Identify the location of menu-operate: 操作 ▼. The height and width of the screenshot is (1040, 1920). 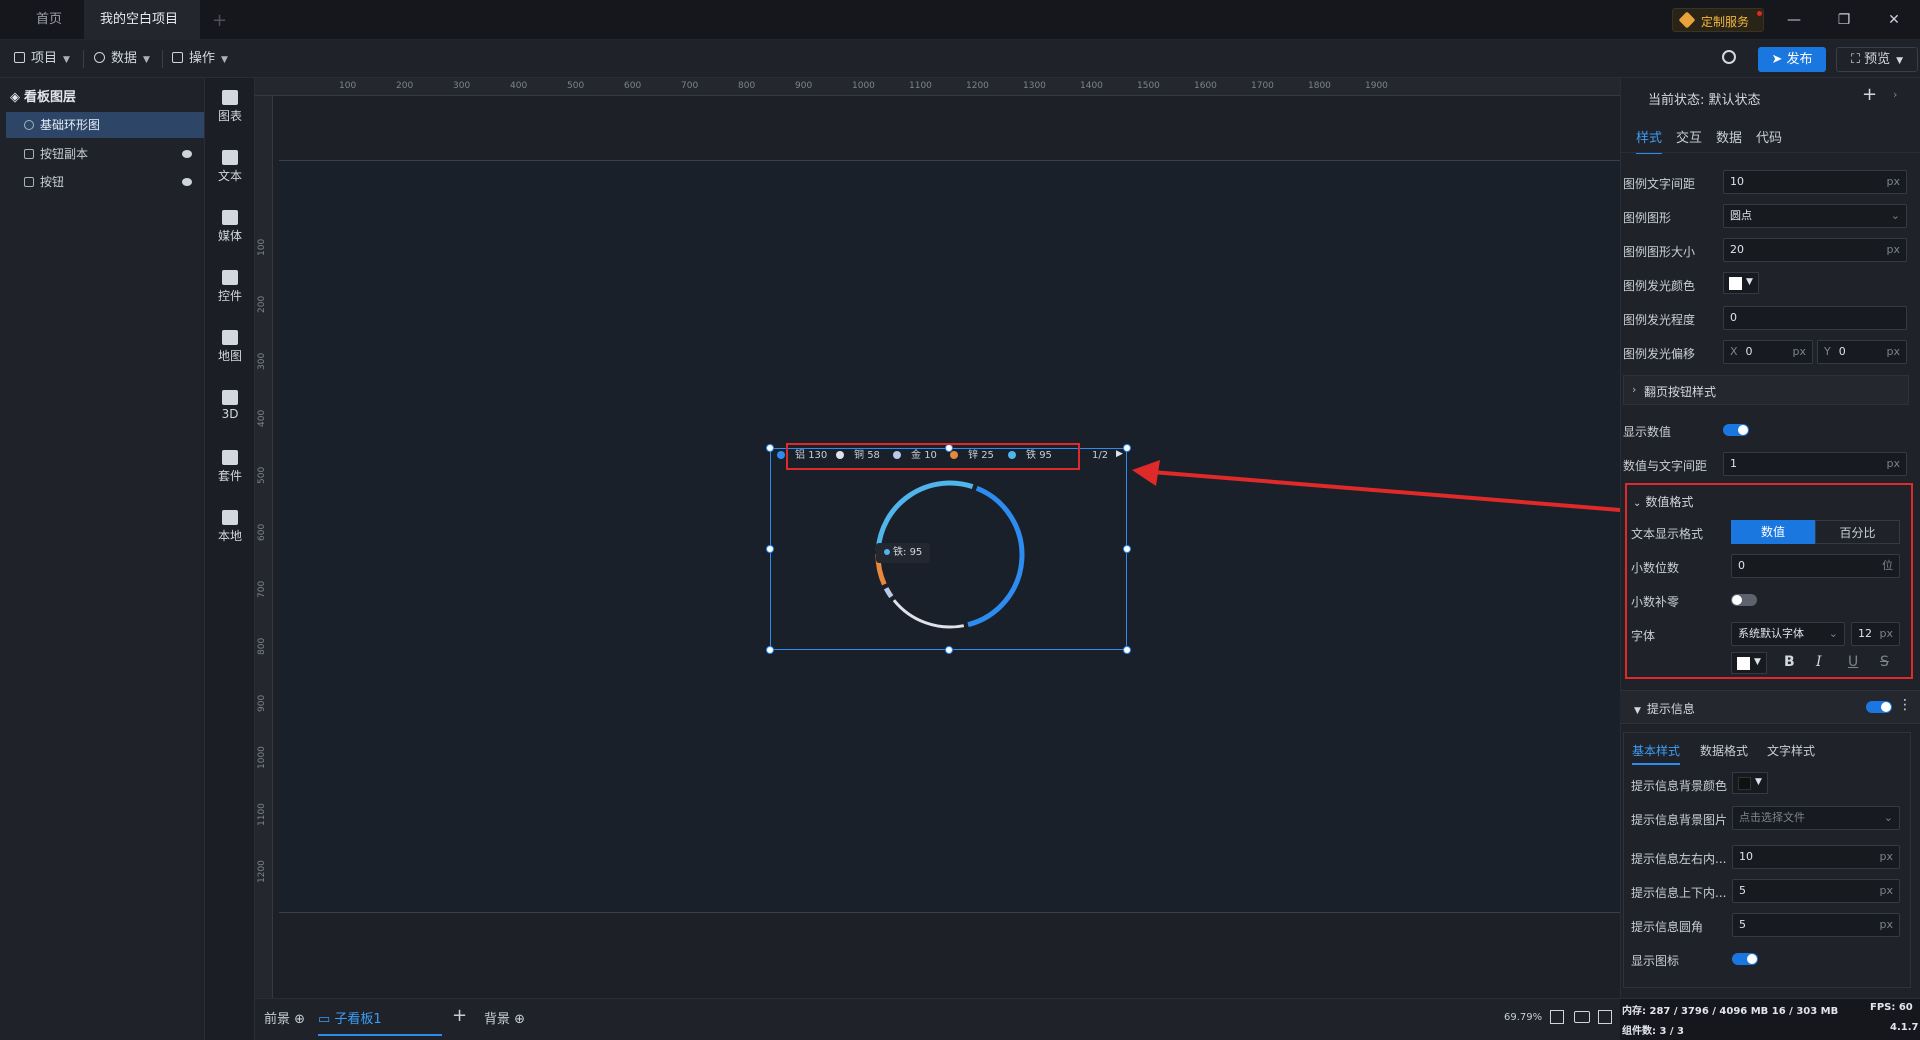
(200, 59).